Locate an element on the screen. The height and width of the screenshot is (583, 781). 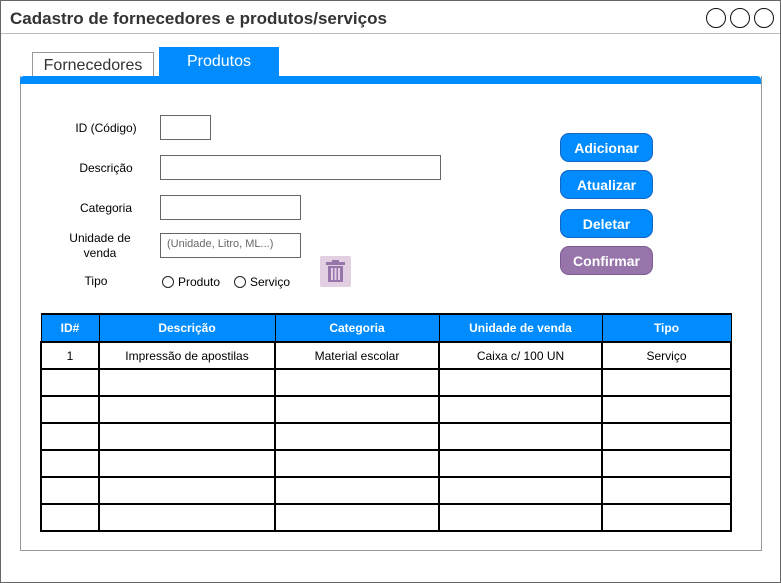
radio-servico-label: Serviço is located at coordinates (270, 282).